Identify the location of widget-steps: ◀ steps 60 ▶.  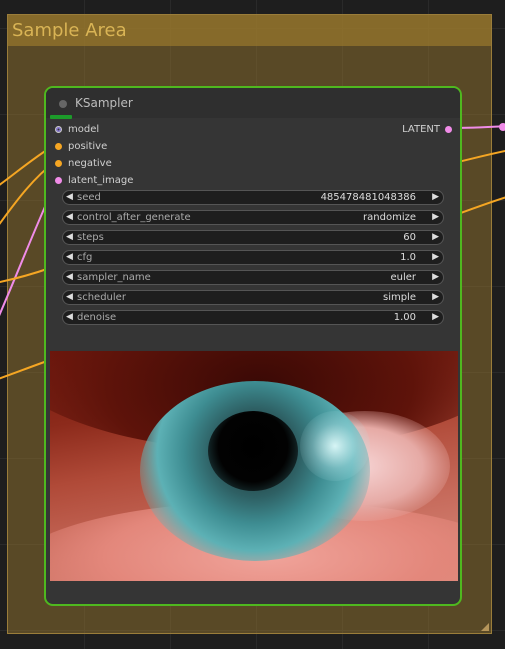
(253, 237).